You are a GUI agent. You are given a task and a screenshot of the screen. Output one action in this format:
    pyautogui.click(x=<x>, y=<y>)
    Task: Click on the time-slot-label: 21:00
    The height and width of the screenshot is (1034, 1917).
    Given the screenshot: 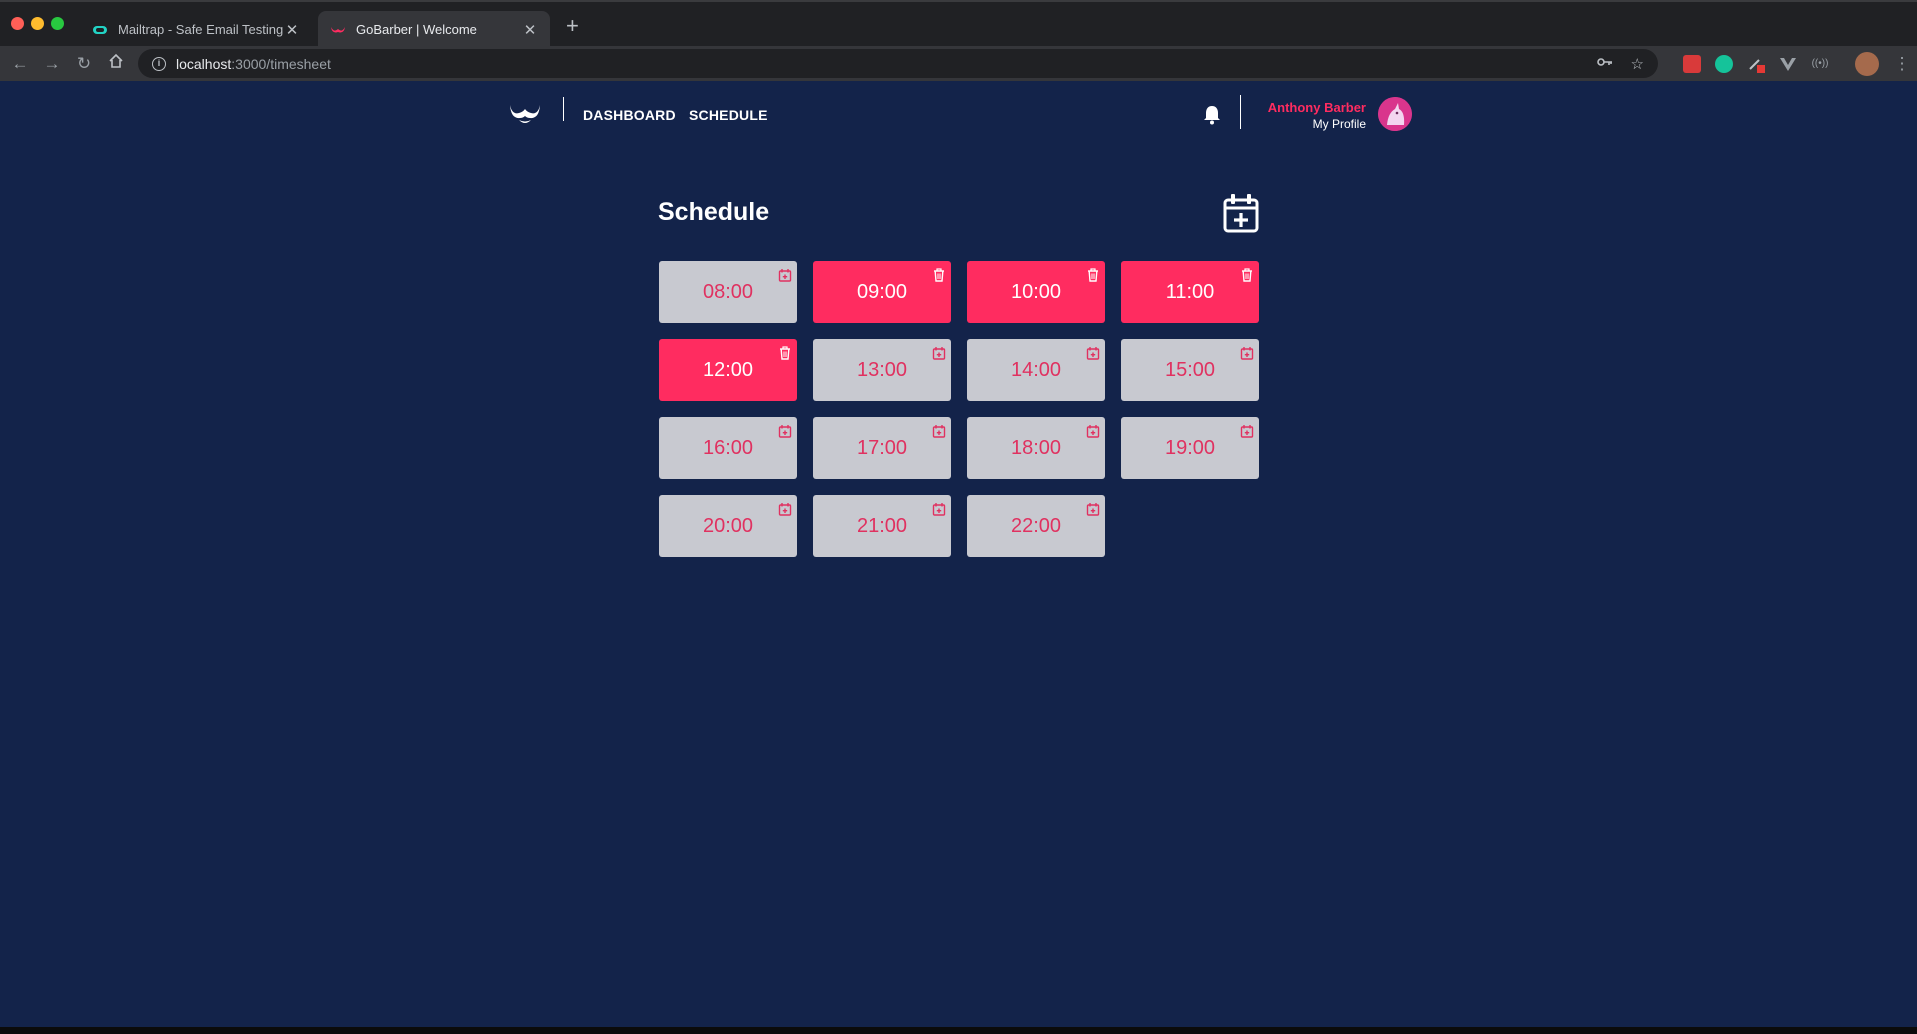 What is the action you would take?
    pyautogui.click(x=882, y=525)
    